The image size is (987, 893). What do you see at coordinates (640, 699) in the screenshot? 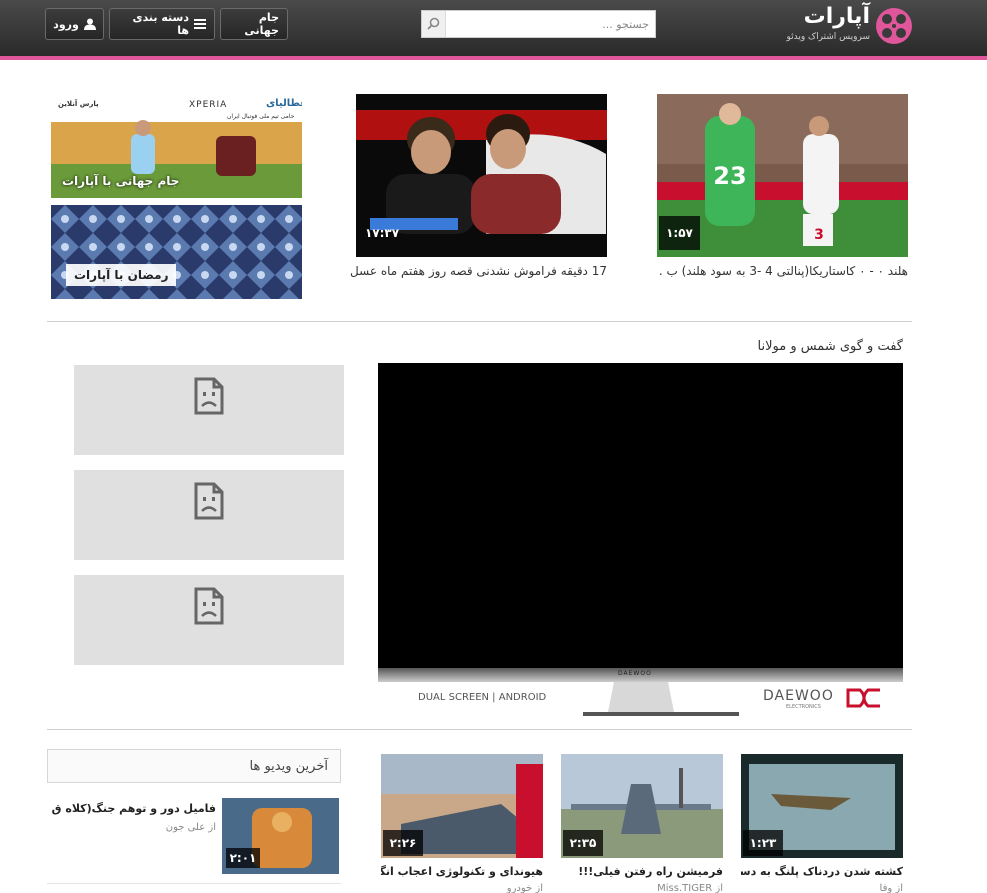
I see `tv-advert-footer: DUAL SCREEN | ANDROID DAEWOO ELECTRONICS` at bounding box center [640, 699].